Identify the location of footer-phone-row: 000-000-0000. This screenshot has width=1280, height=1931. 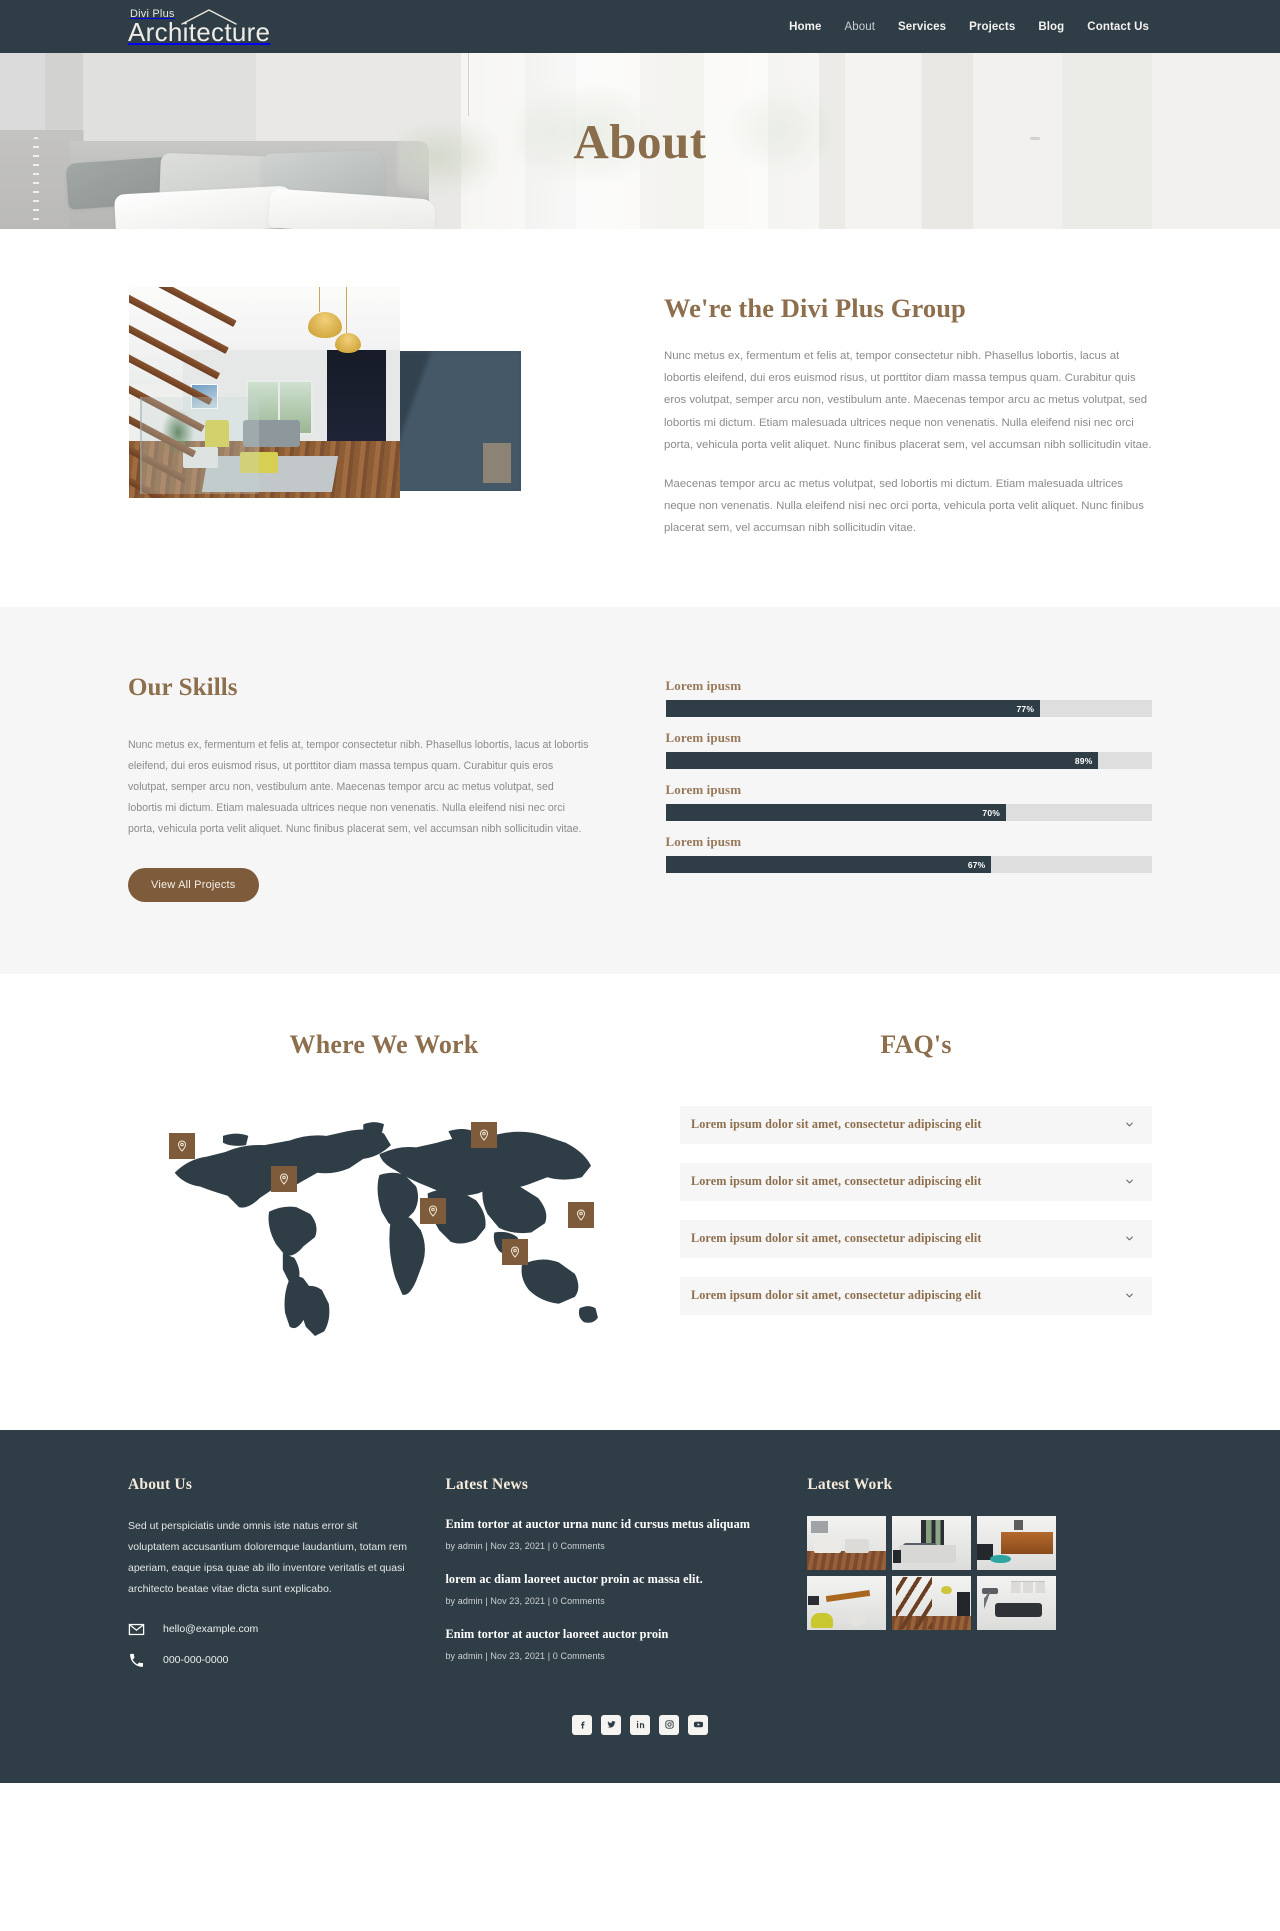
(268, 1660).